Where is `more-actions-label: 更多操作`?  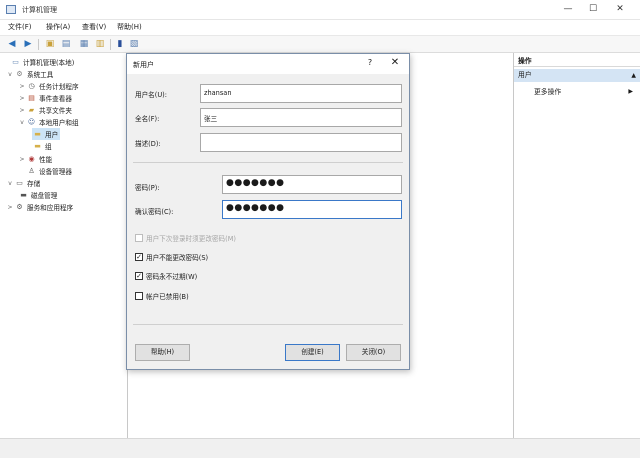
more-actions-label: 更多操作 is located at coordinates (548, 92).